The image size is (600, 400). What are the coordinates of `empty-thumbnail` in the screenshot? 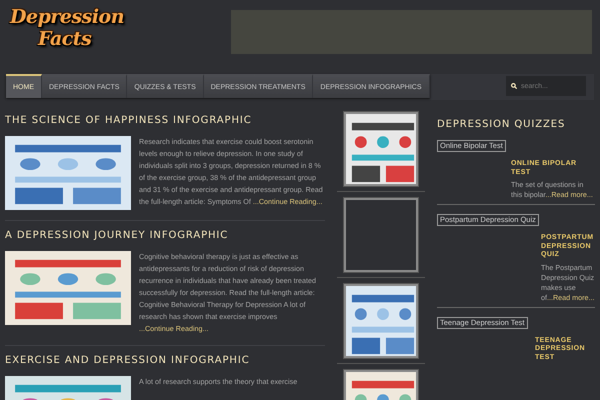 It's located at (381, 235).